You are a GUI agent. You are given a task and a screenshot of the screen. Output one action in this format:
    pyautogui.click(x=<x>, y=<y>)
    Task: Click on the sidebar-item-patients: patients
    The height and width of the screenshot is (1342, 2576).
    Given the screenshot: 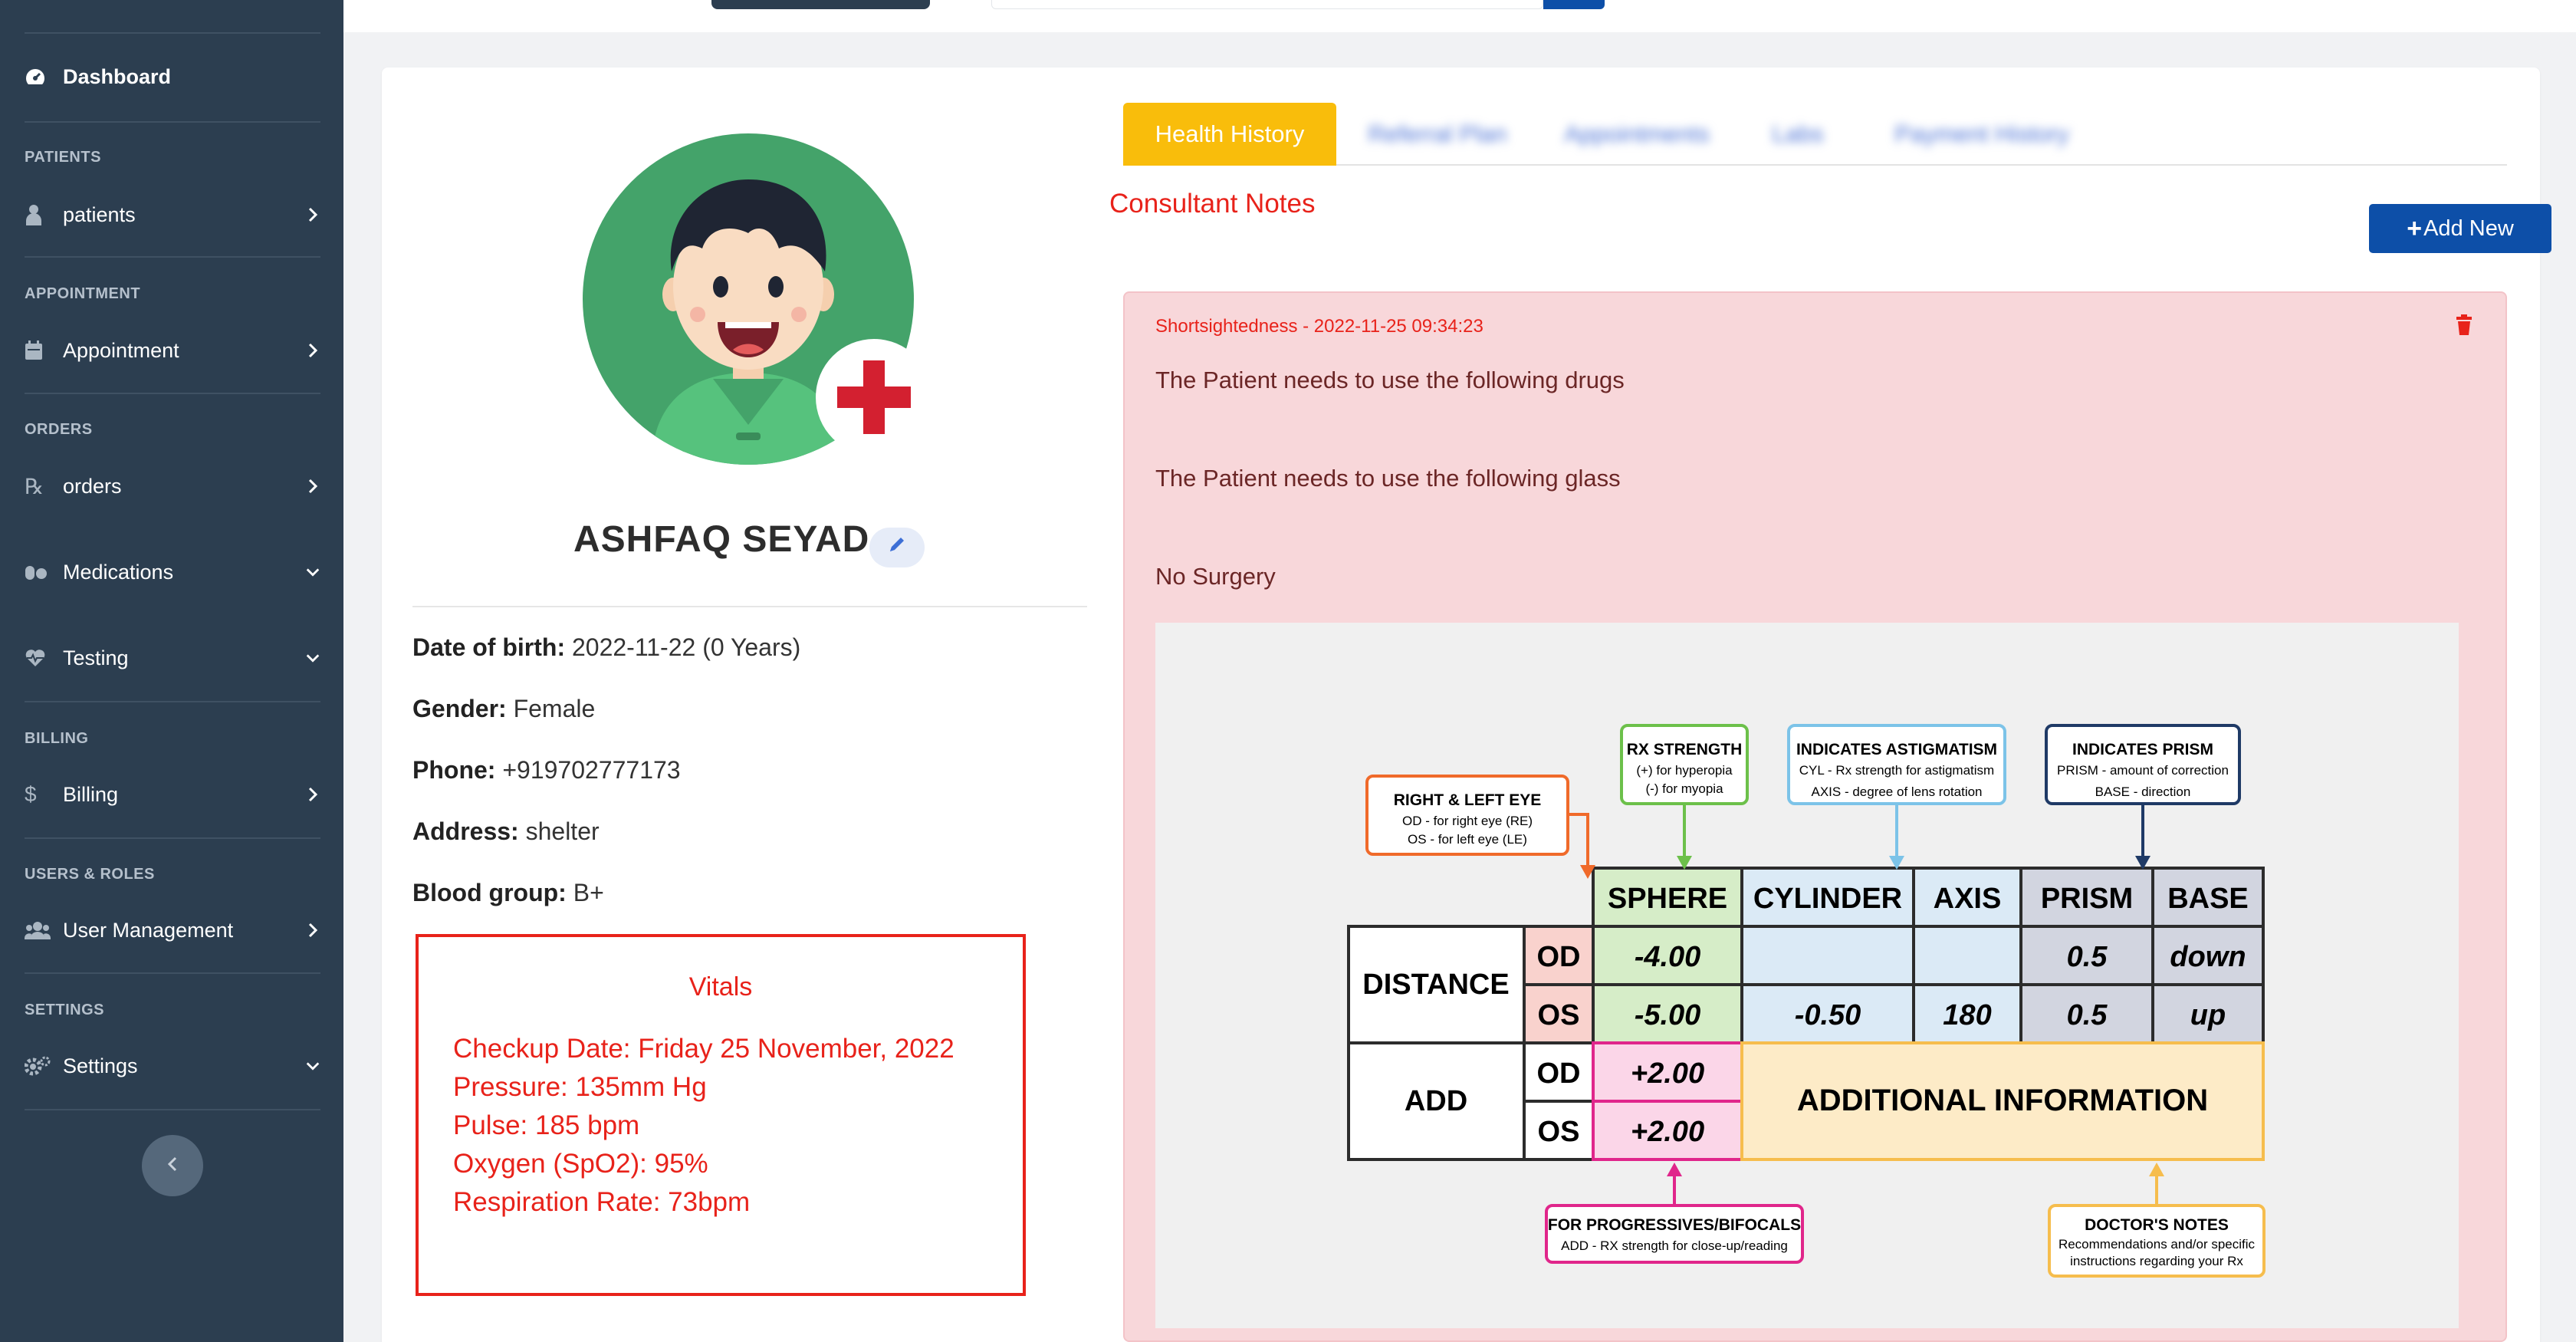 What is the action you would take?
    pyautogui.click(x=172, y=215)
    